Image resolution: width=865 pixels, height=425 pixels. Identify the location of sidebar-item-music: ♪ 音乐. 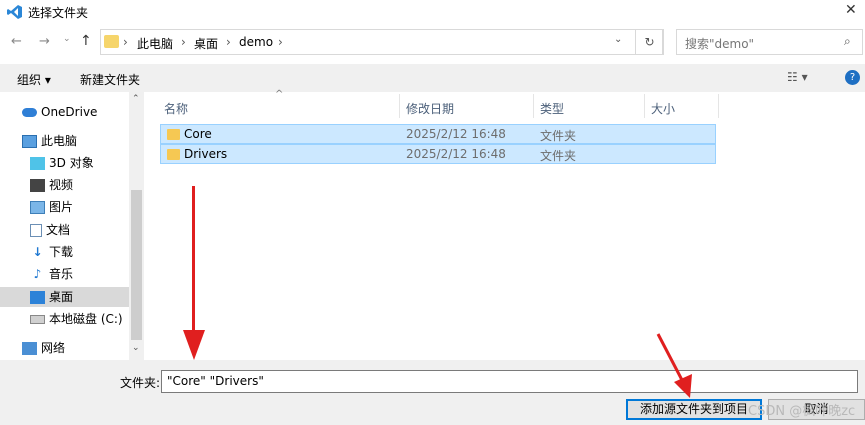
(51, 274).